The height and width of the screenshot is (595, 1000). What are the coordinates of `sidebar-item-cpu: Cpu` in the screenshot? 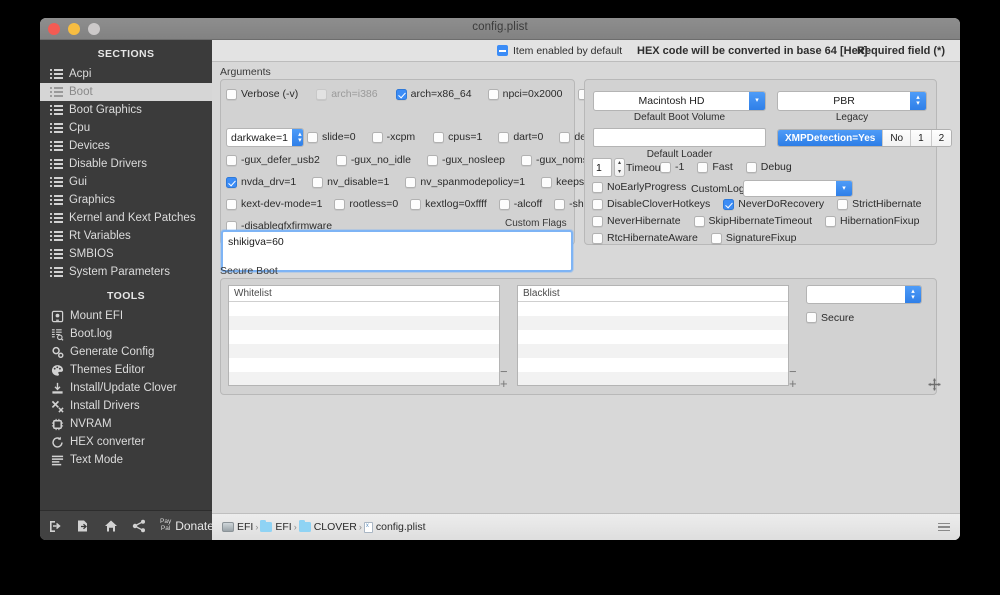 It's located at (126, 128).